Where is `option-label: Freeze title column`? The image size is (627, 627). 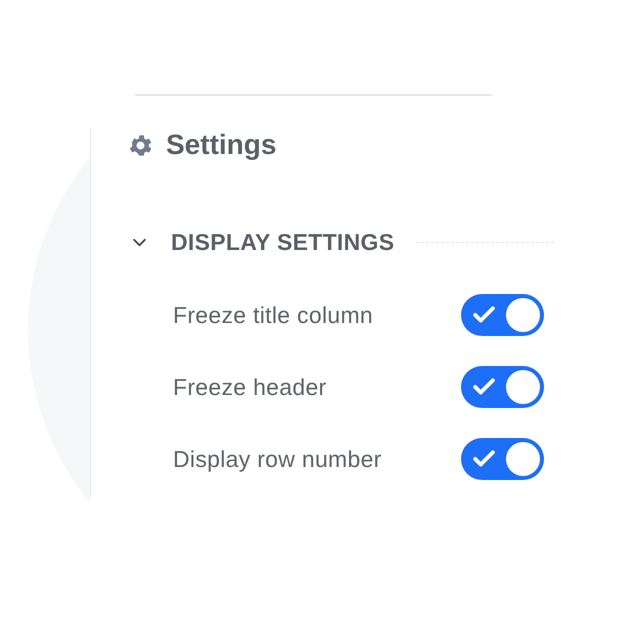 option-label: Freeze title column is located at coordinates (273, 315).